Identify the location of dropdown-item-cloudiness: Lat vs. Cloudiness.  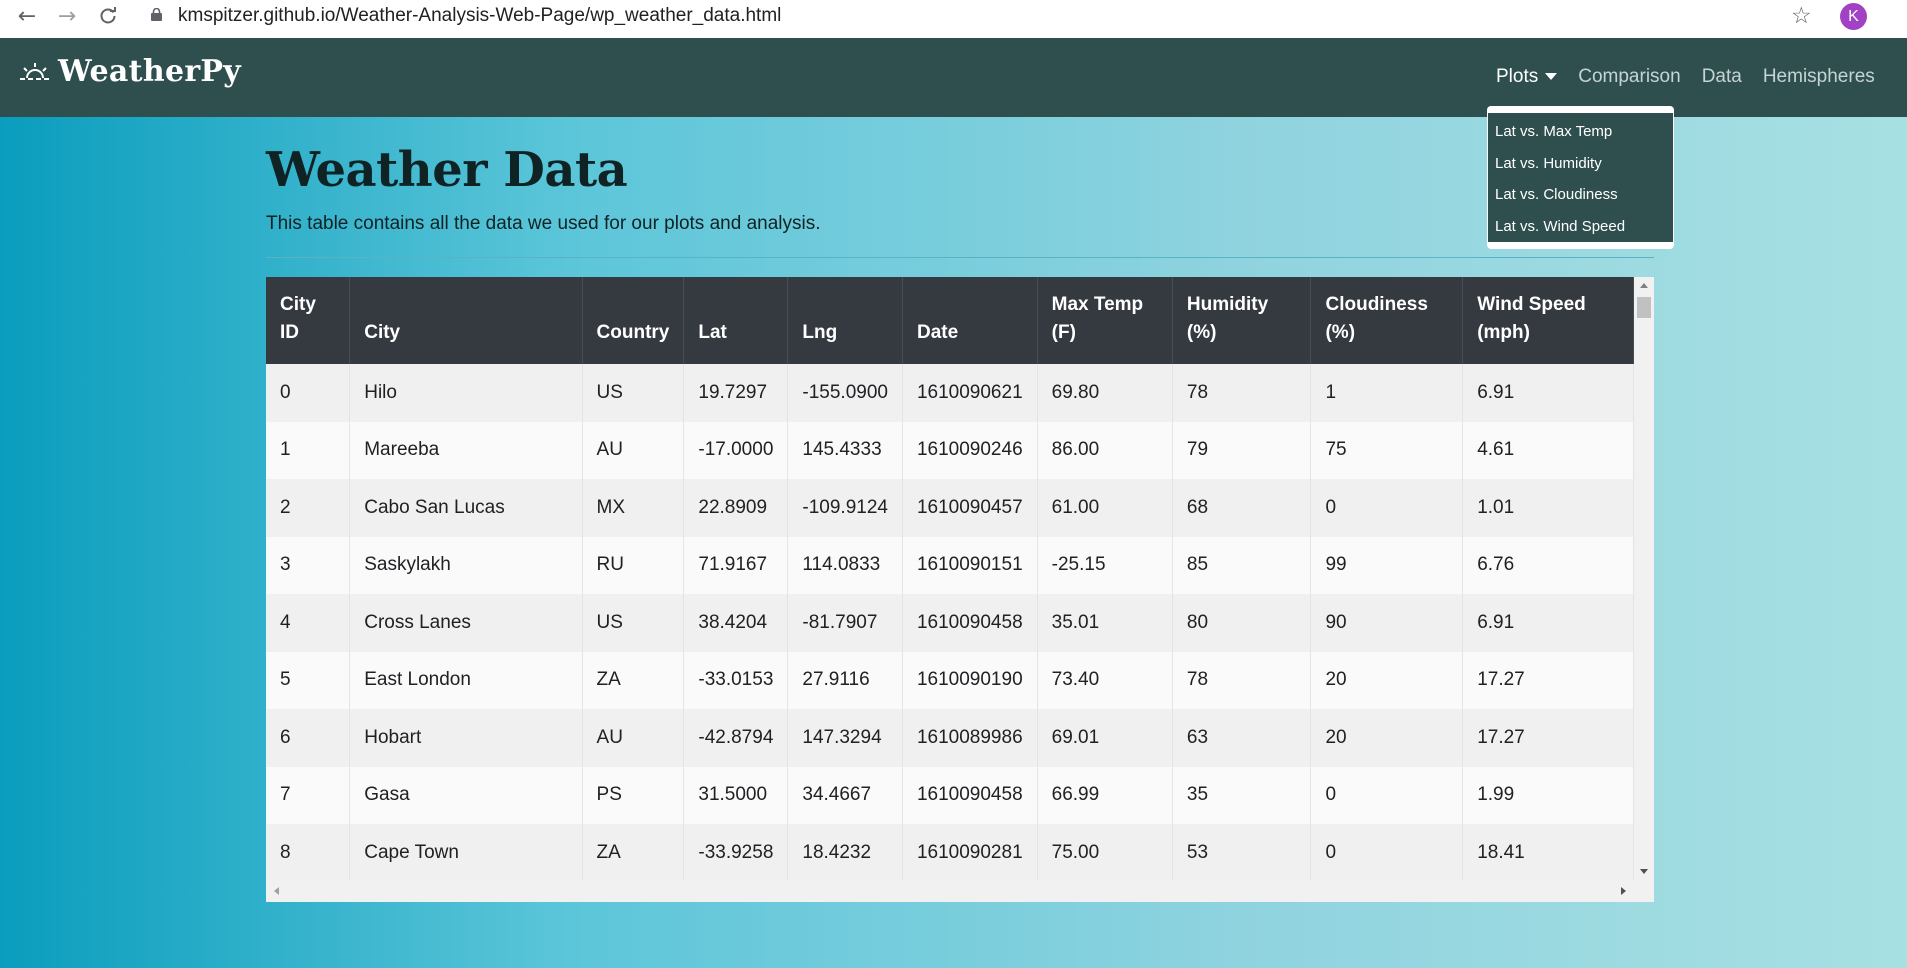
(1580, 195).